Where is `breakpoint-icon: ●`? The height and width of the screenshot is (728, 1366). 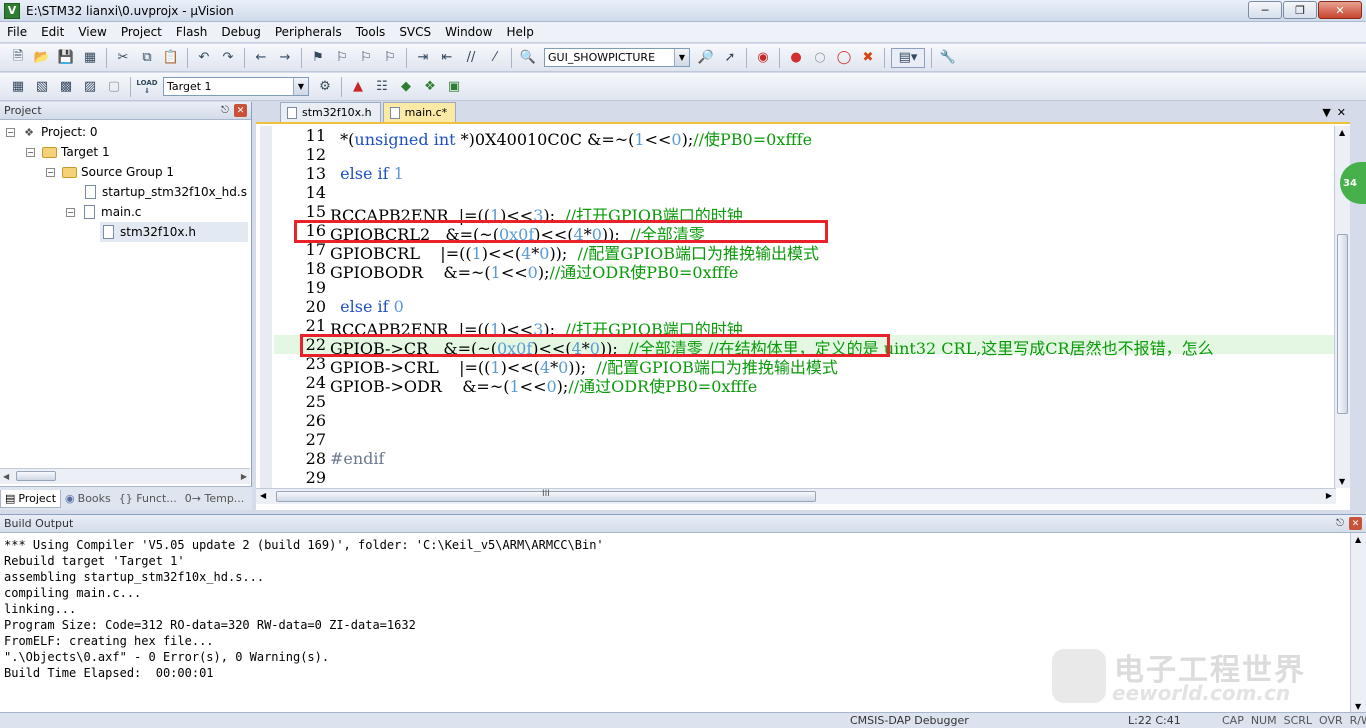 breakpoint-icon: ● is located at coordinates (796, 58).